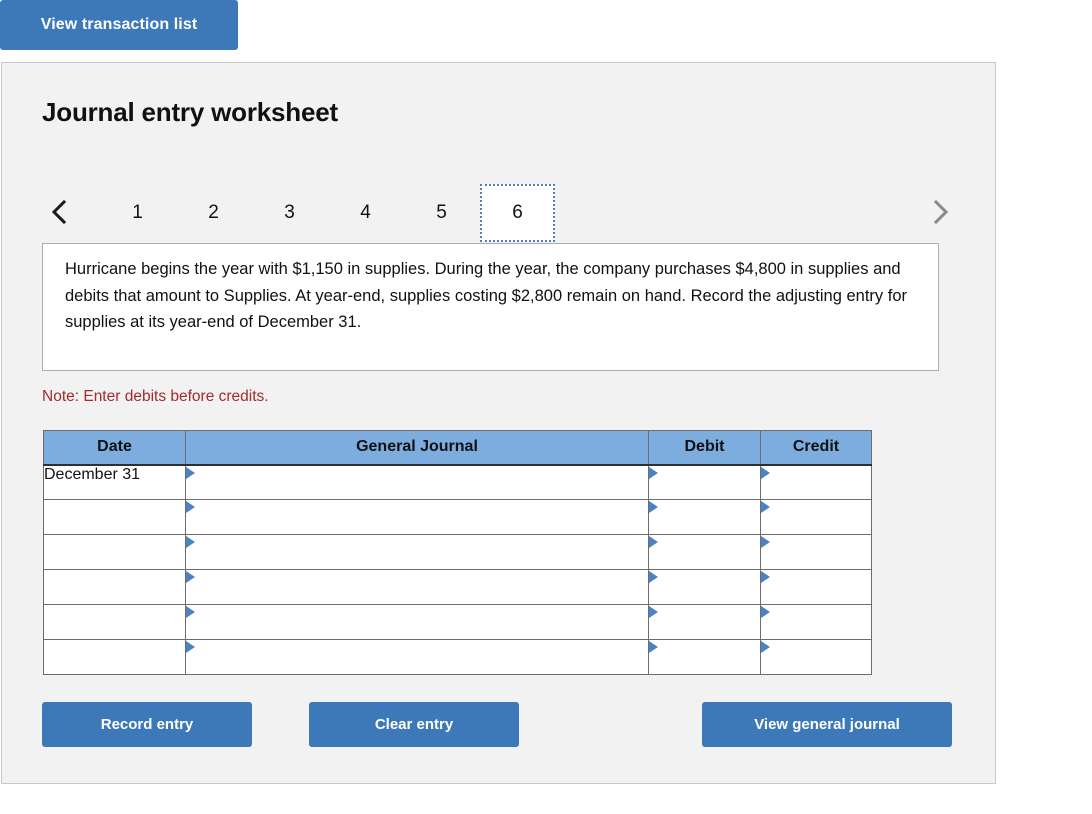 The width and height of the screenshot is (1092, 814). What do you see at coordinates (517, 213) in the screenshot?
I see `pagination-tab-6: 6` at bounding box center [517, 213].